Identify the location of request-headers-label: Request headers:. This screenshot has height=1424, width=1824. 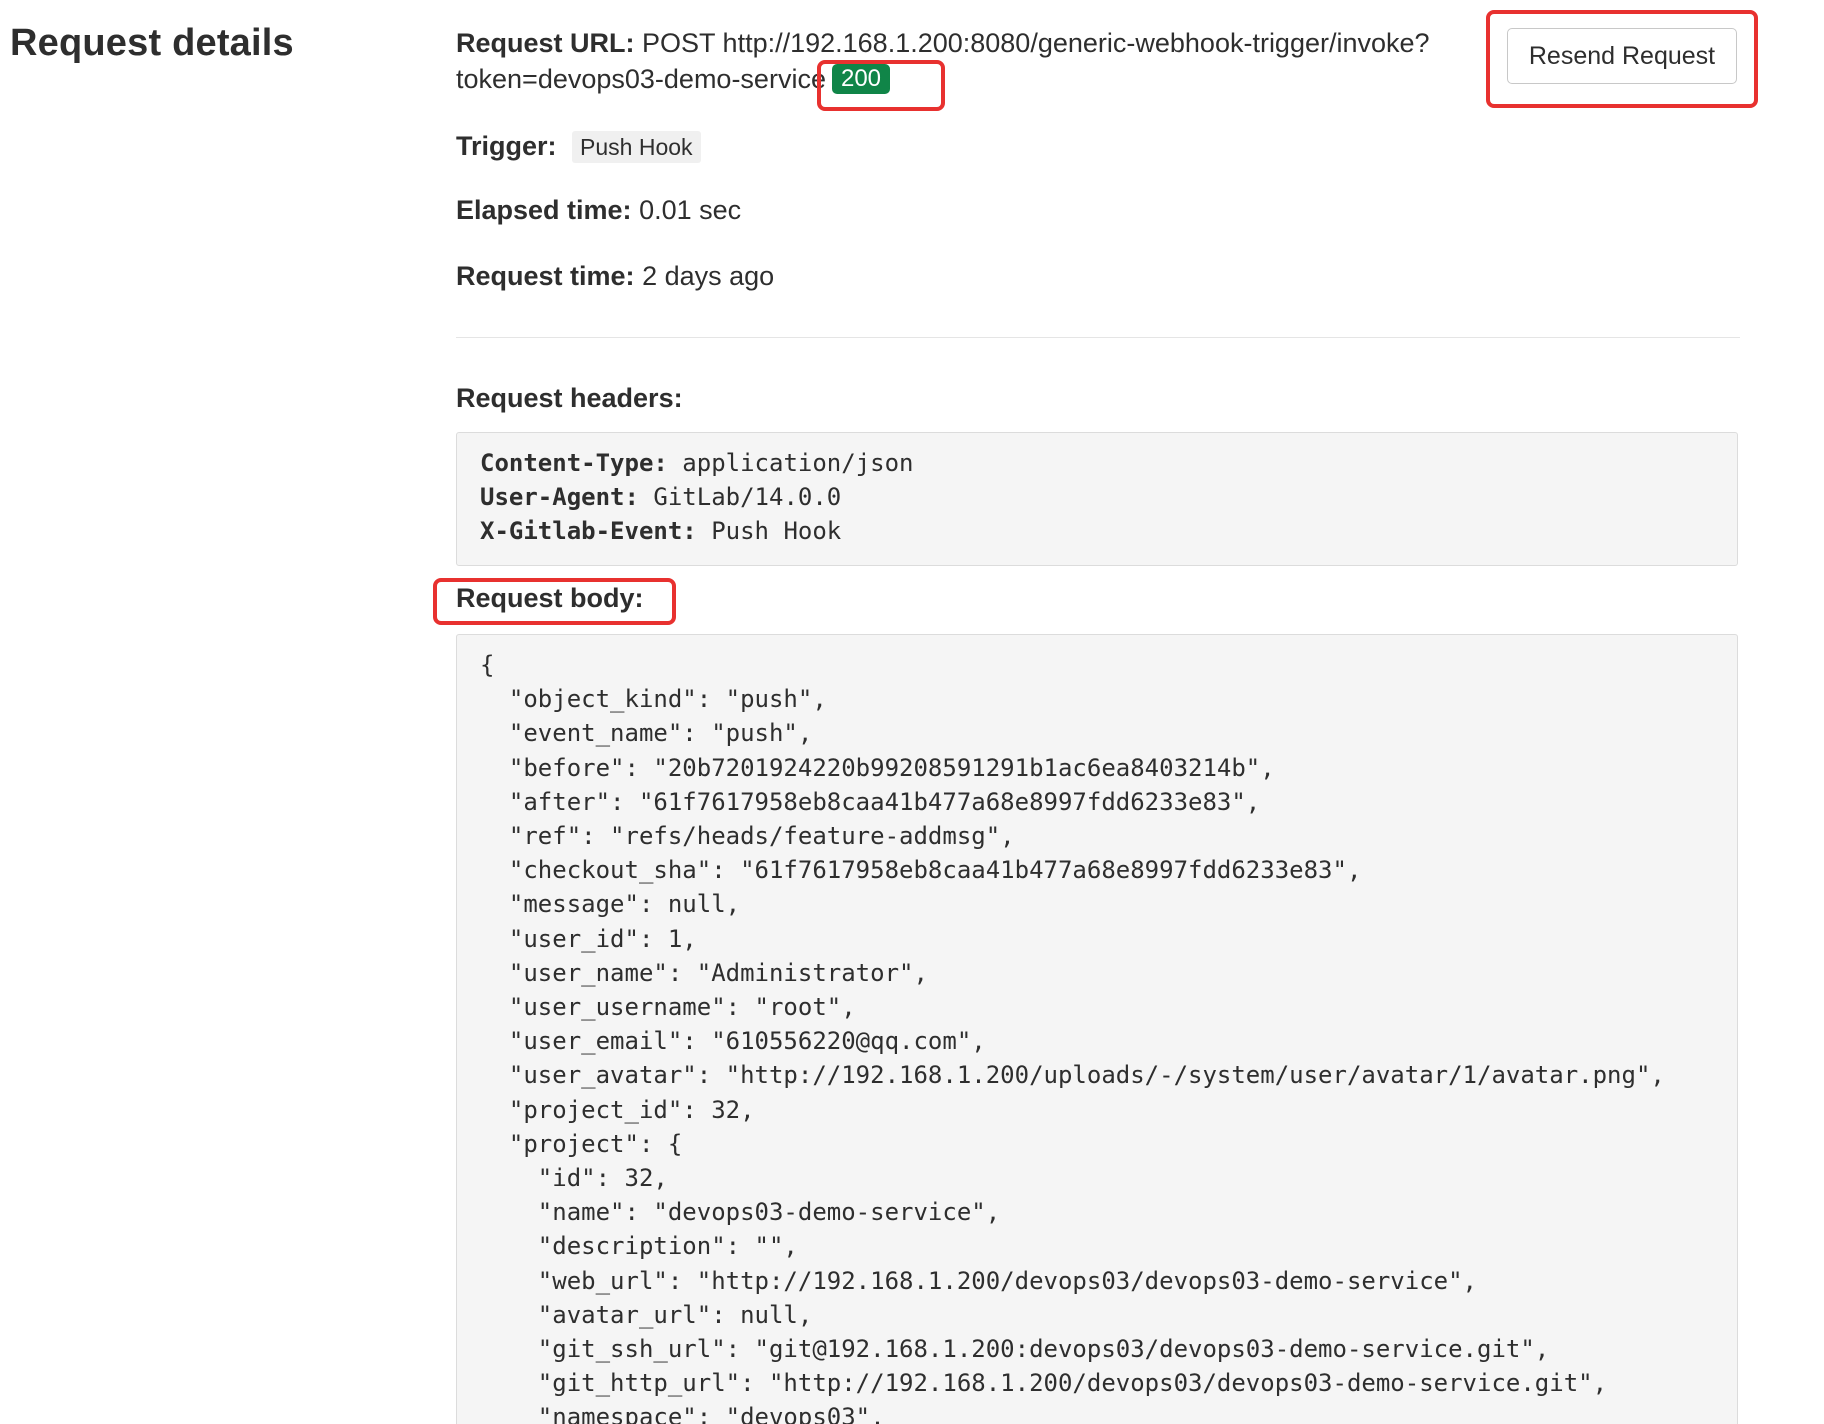
(569, 398).